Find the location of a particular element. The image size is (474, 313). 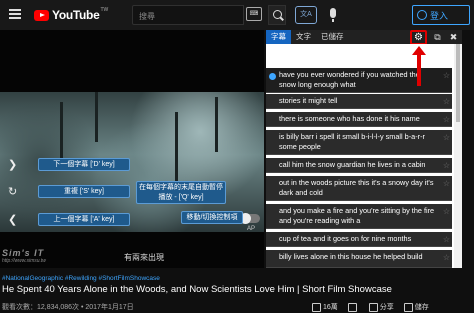

watermark: Sim's IT http://www.simsu.tw is located at coordinates (48, 258).